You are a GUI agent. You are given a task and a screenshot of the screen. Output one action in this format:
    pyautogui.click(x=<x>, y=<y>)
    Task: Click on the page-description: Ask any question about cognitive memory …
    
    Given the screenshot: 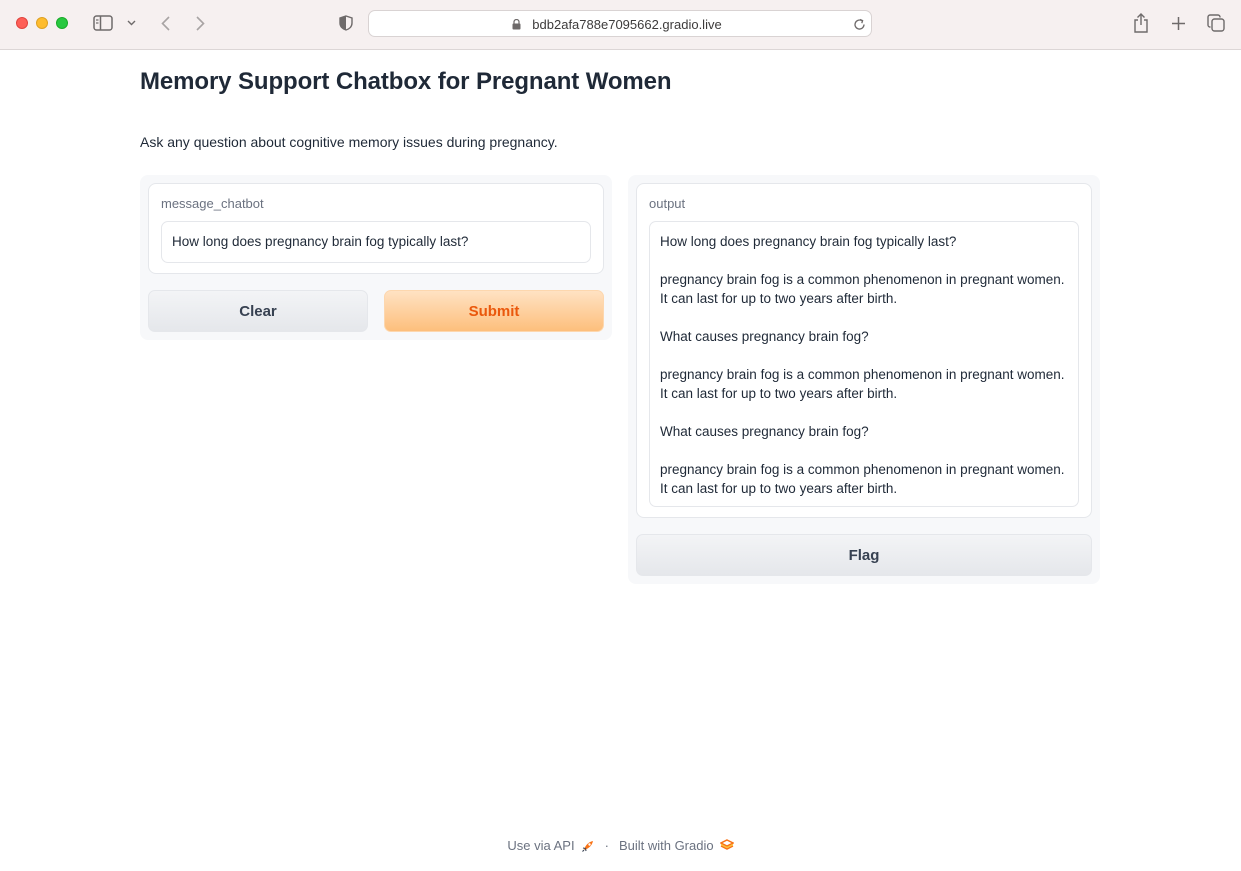 What is the action you would take?
    pyautogui.click(x=349, y=142)
    